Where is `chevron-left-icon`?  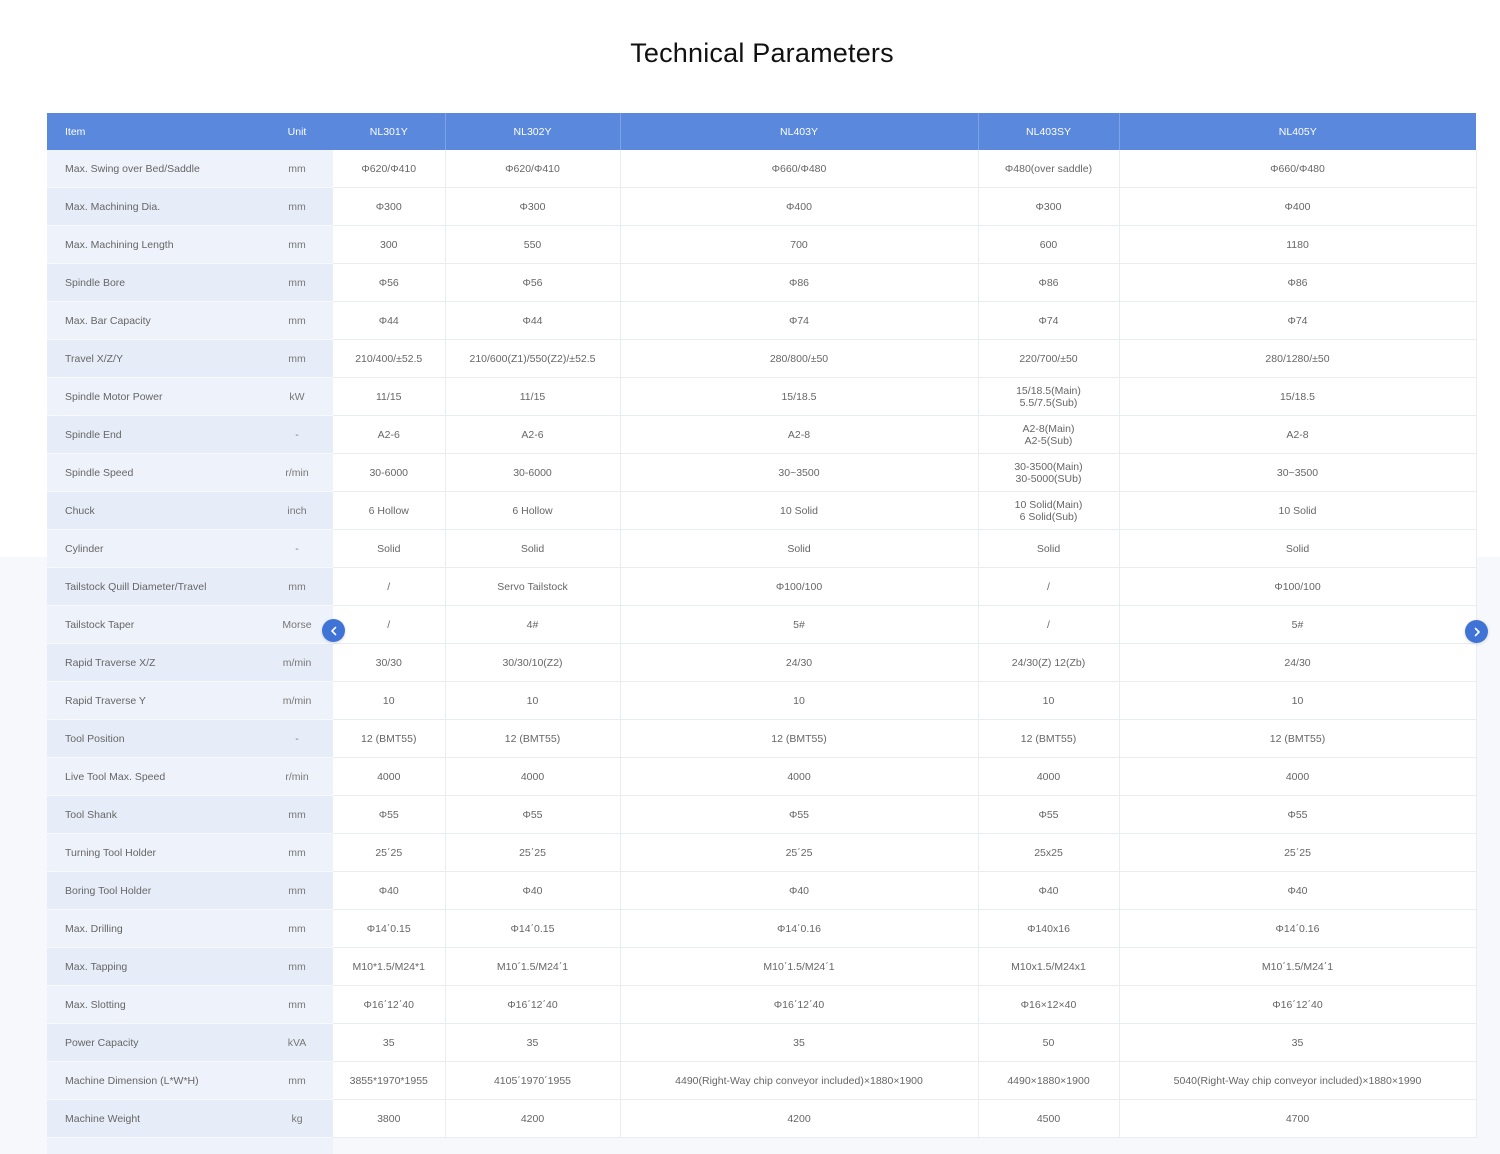
chevron-left-icon is located at coordinates (333, 630).